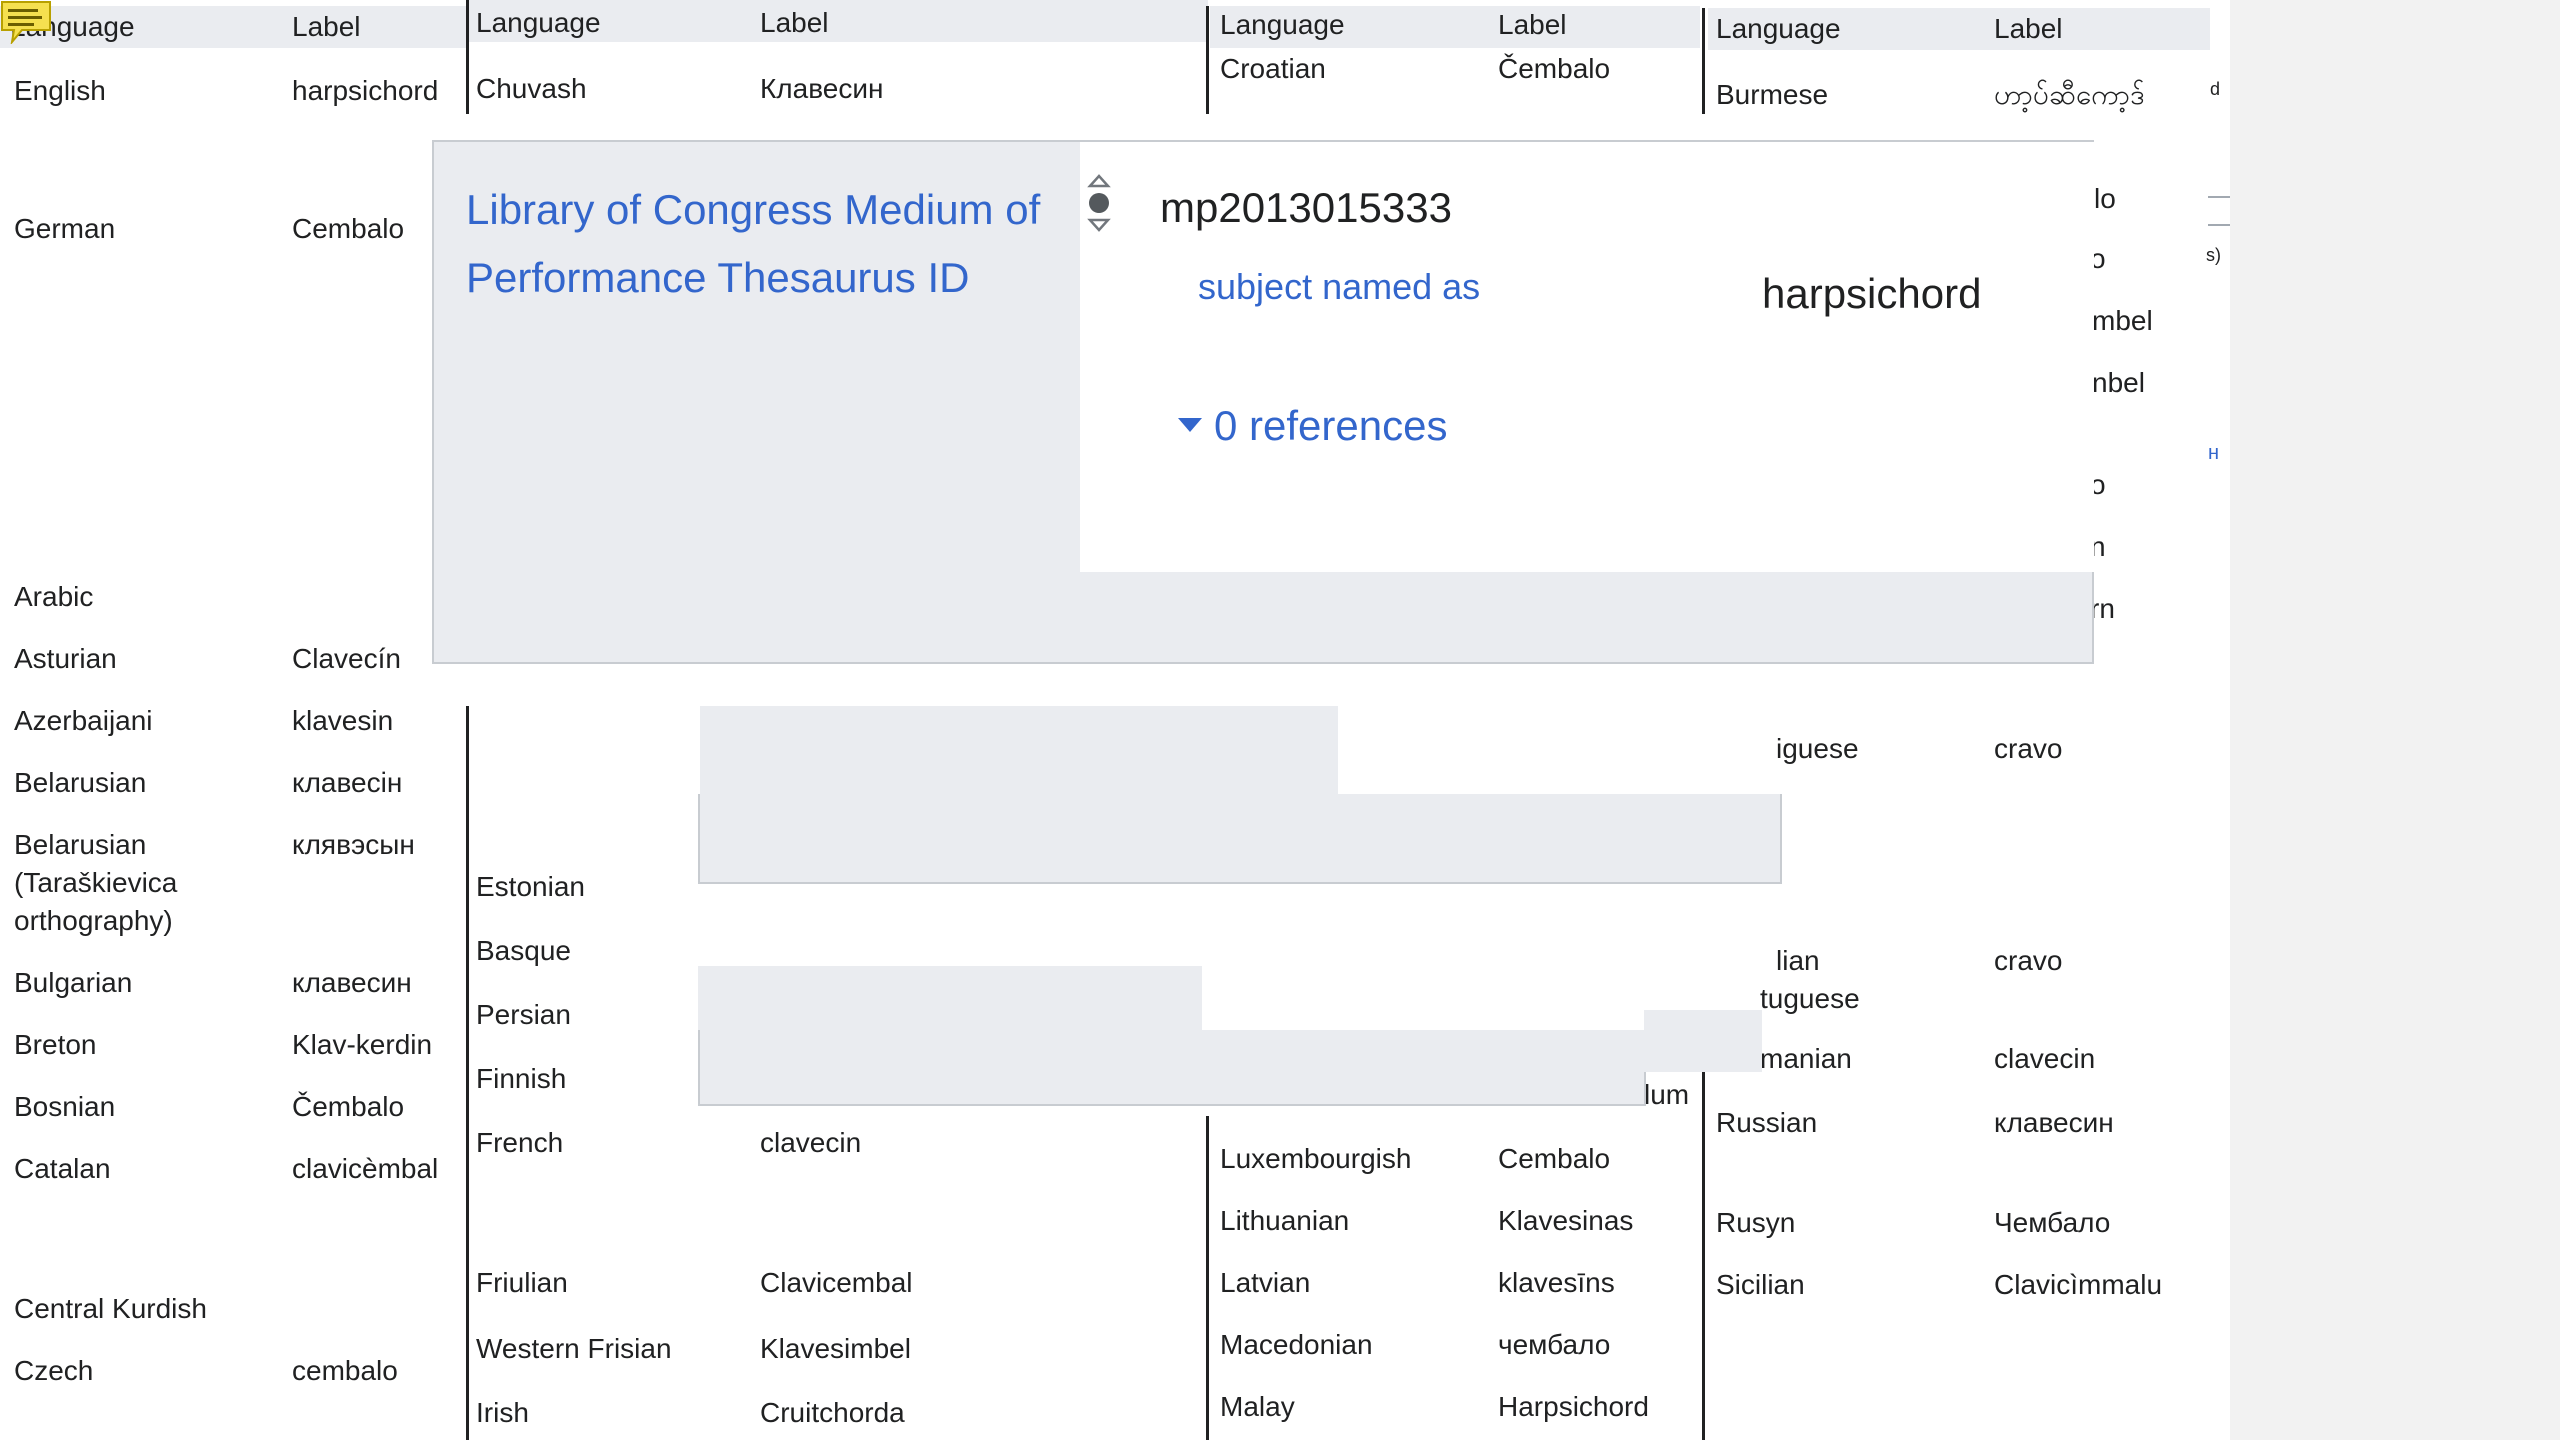 Image resolution: width=2560 pixels, height=1440 pixels. I want to click on table4-row-lang: Burmese, so click(1772, 94).